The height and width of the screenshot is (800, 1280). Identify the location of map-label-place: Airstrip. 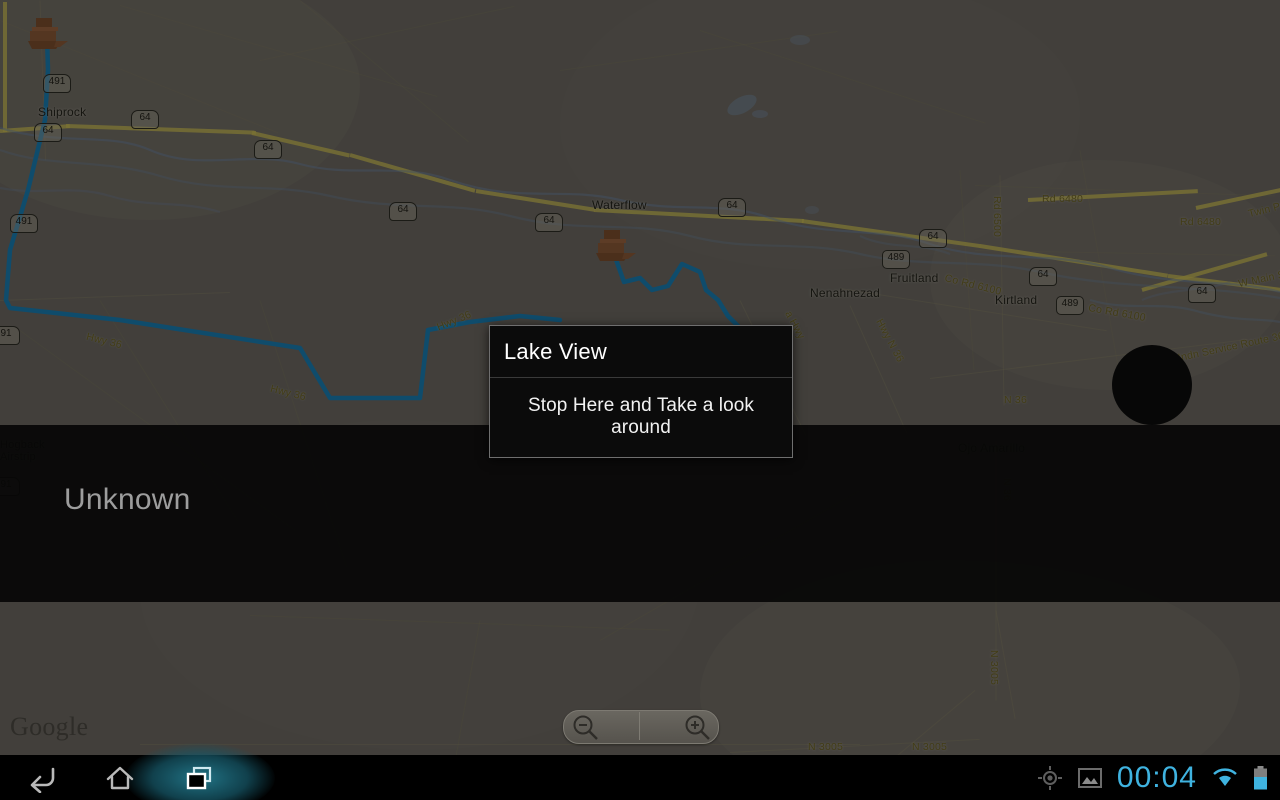
(18, 457).